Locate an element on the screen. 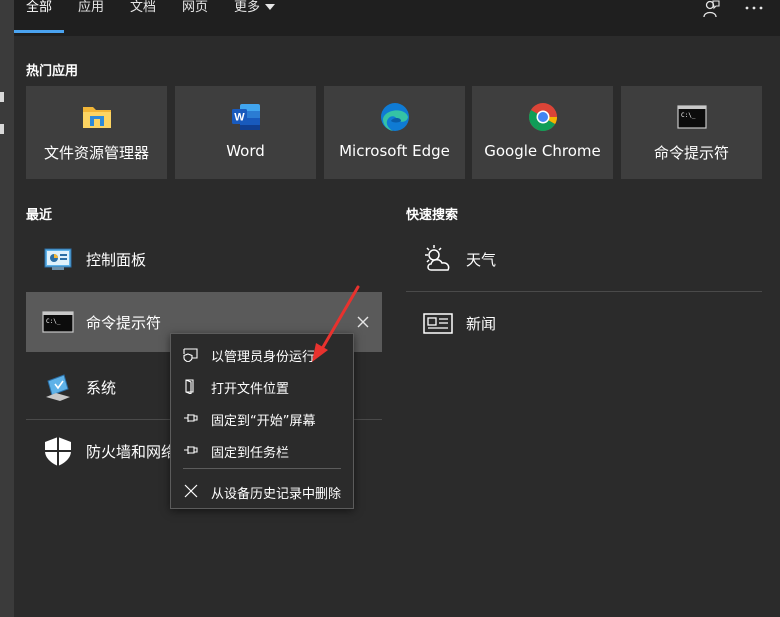  firewall-shield-icon is located at coordinates (58, 451).